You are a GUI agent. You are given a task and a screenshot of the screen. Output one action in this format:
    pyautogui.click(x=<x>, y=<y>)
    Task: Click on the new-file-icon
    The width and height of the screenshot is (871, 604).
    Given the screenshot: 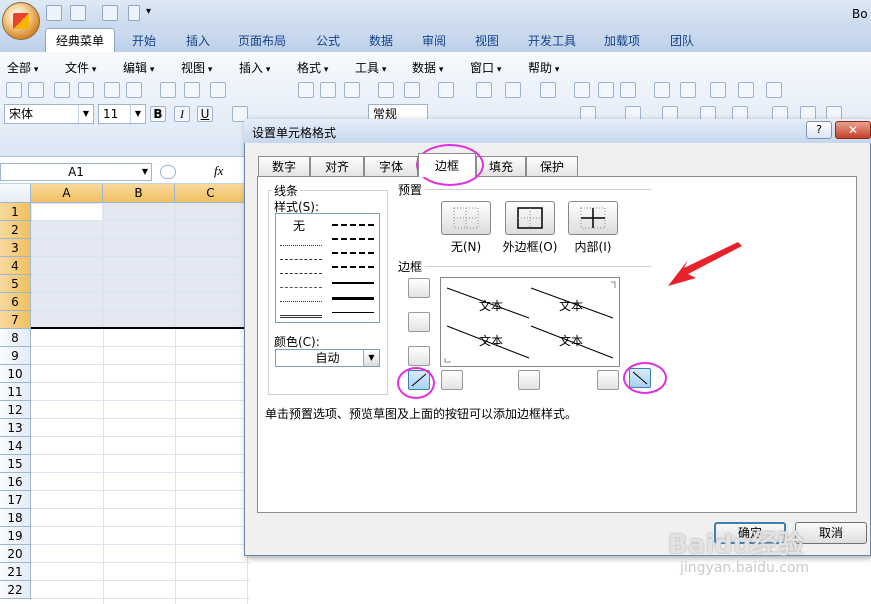 What is the action you would take?
    pyautogui.click(x=14, y=90)
    